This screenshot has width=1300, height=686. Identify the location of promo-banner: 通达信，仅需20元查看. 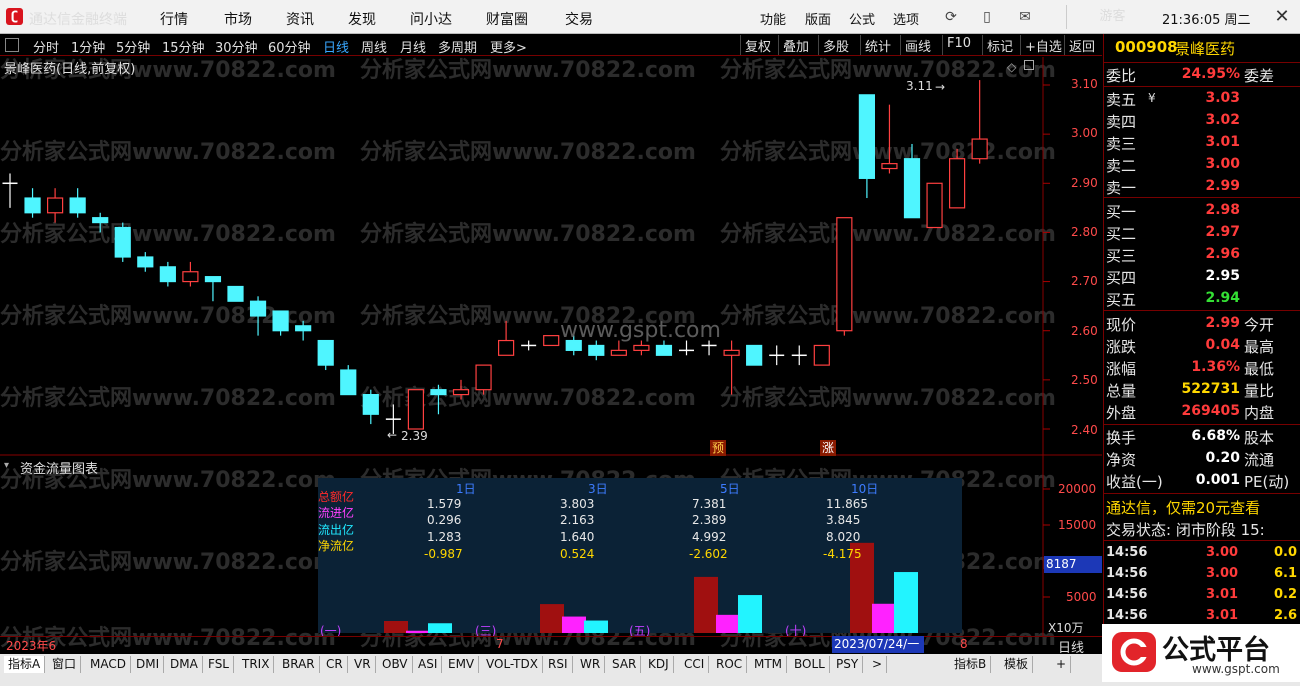
(1183, 507).